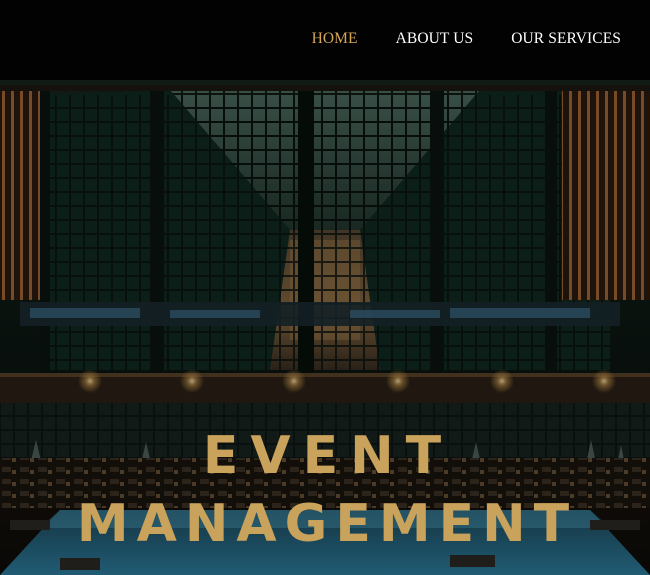  Describe the element at coordinates (435, 39) in the screenshot. I see `nav-item-about-us: ABOUT US` at that location.